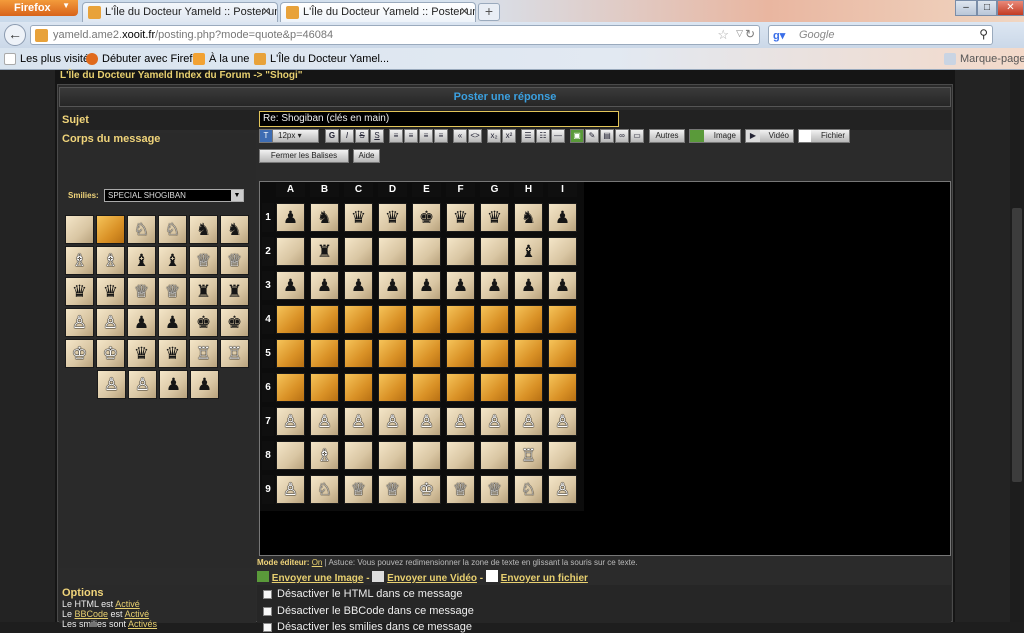 The width and height of the screenshot is (1024, 633). Describe the element at coordinates (750, 34) in the screenshot. I see `reload-icon: ↻` at that location.